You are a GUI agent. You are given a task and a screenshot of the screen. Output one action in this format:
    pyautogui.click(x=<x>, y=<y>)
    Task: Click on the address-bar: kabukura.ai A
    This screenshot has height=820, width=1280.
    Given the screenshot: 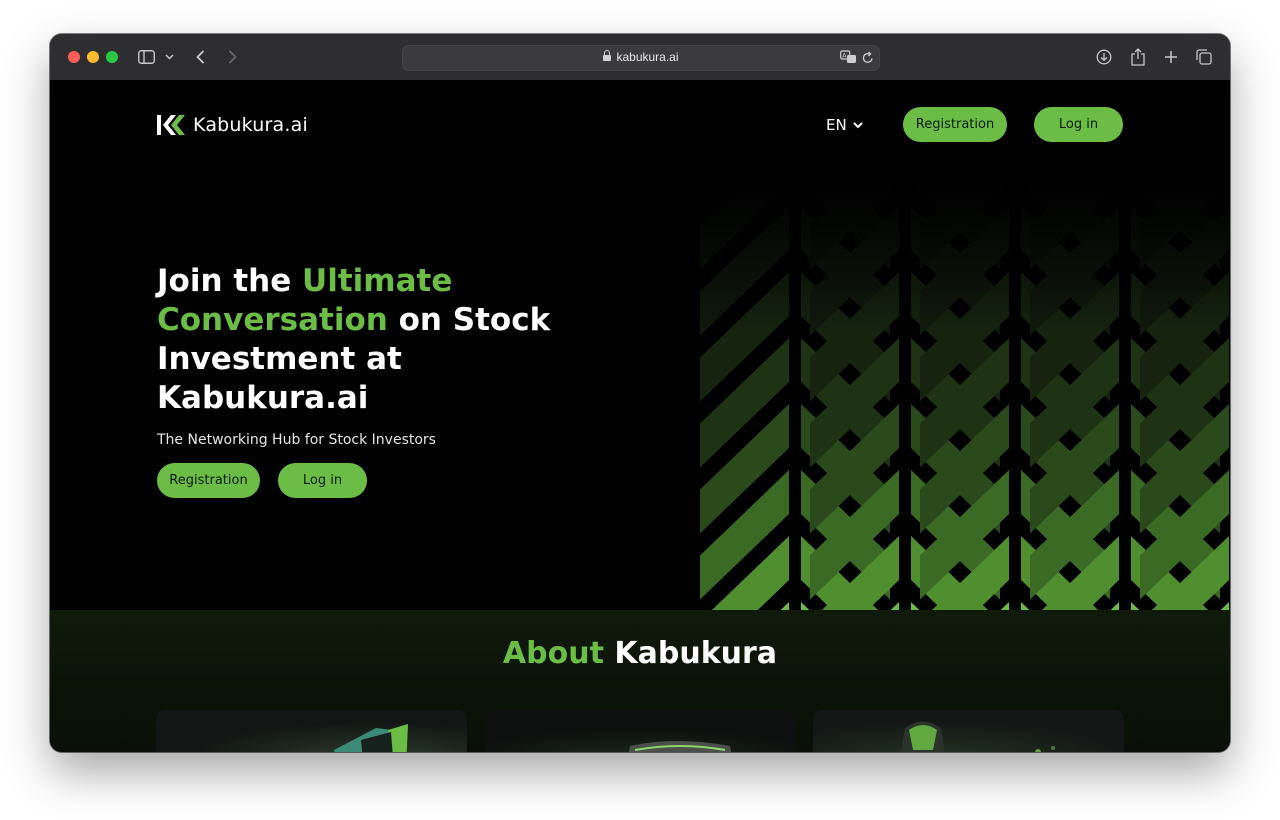 What is the action you would take?
    pyautogui.click(x=641, y=58)
    